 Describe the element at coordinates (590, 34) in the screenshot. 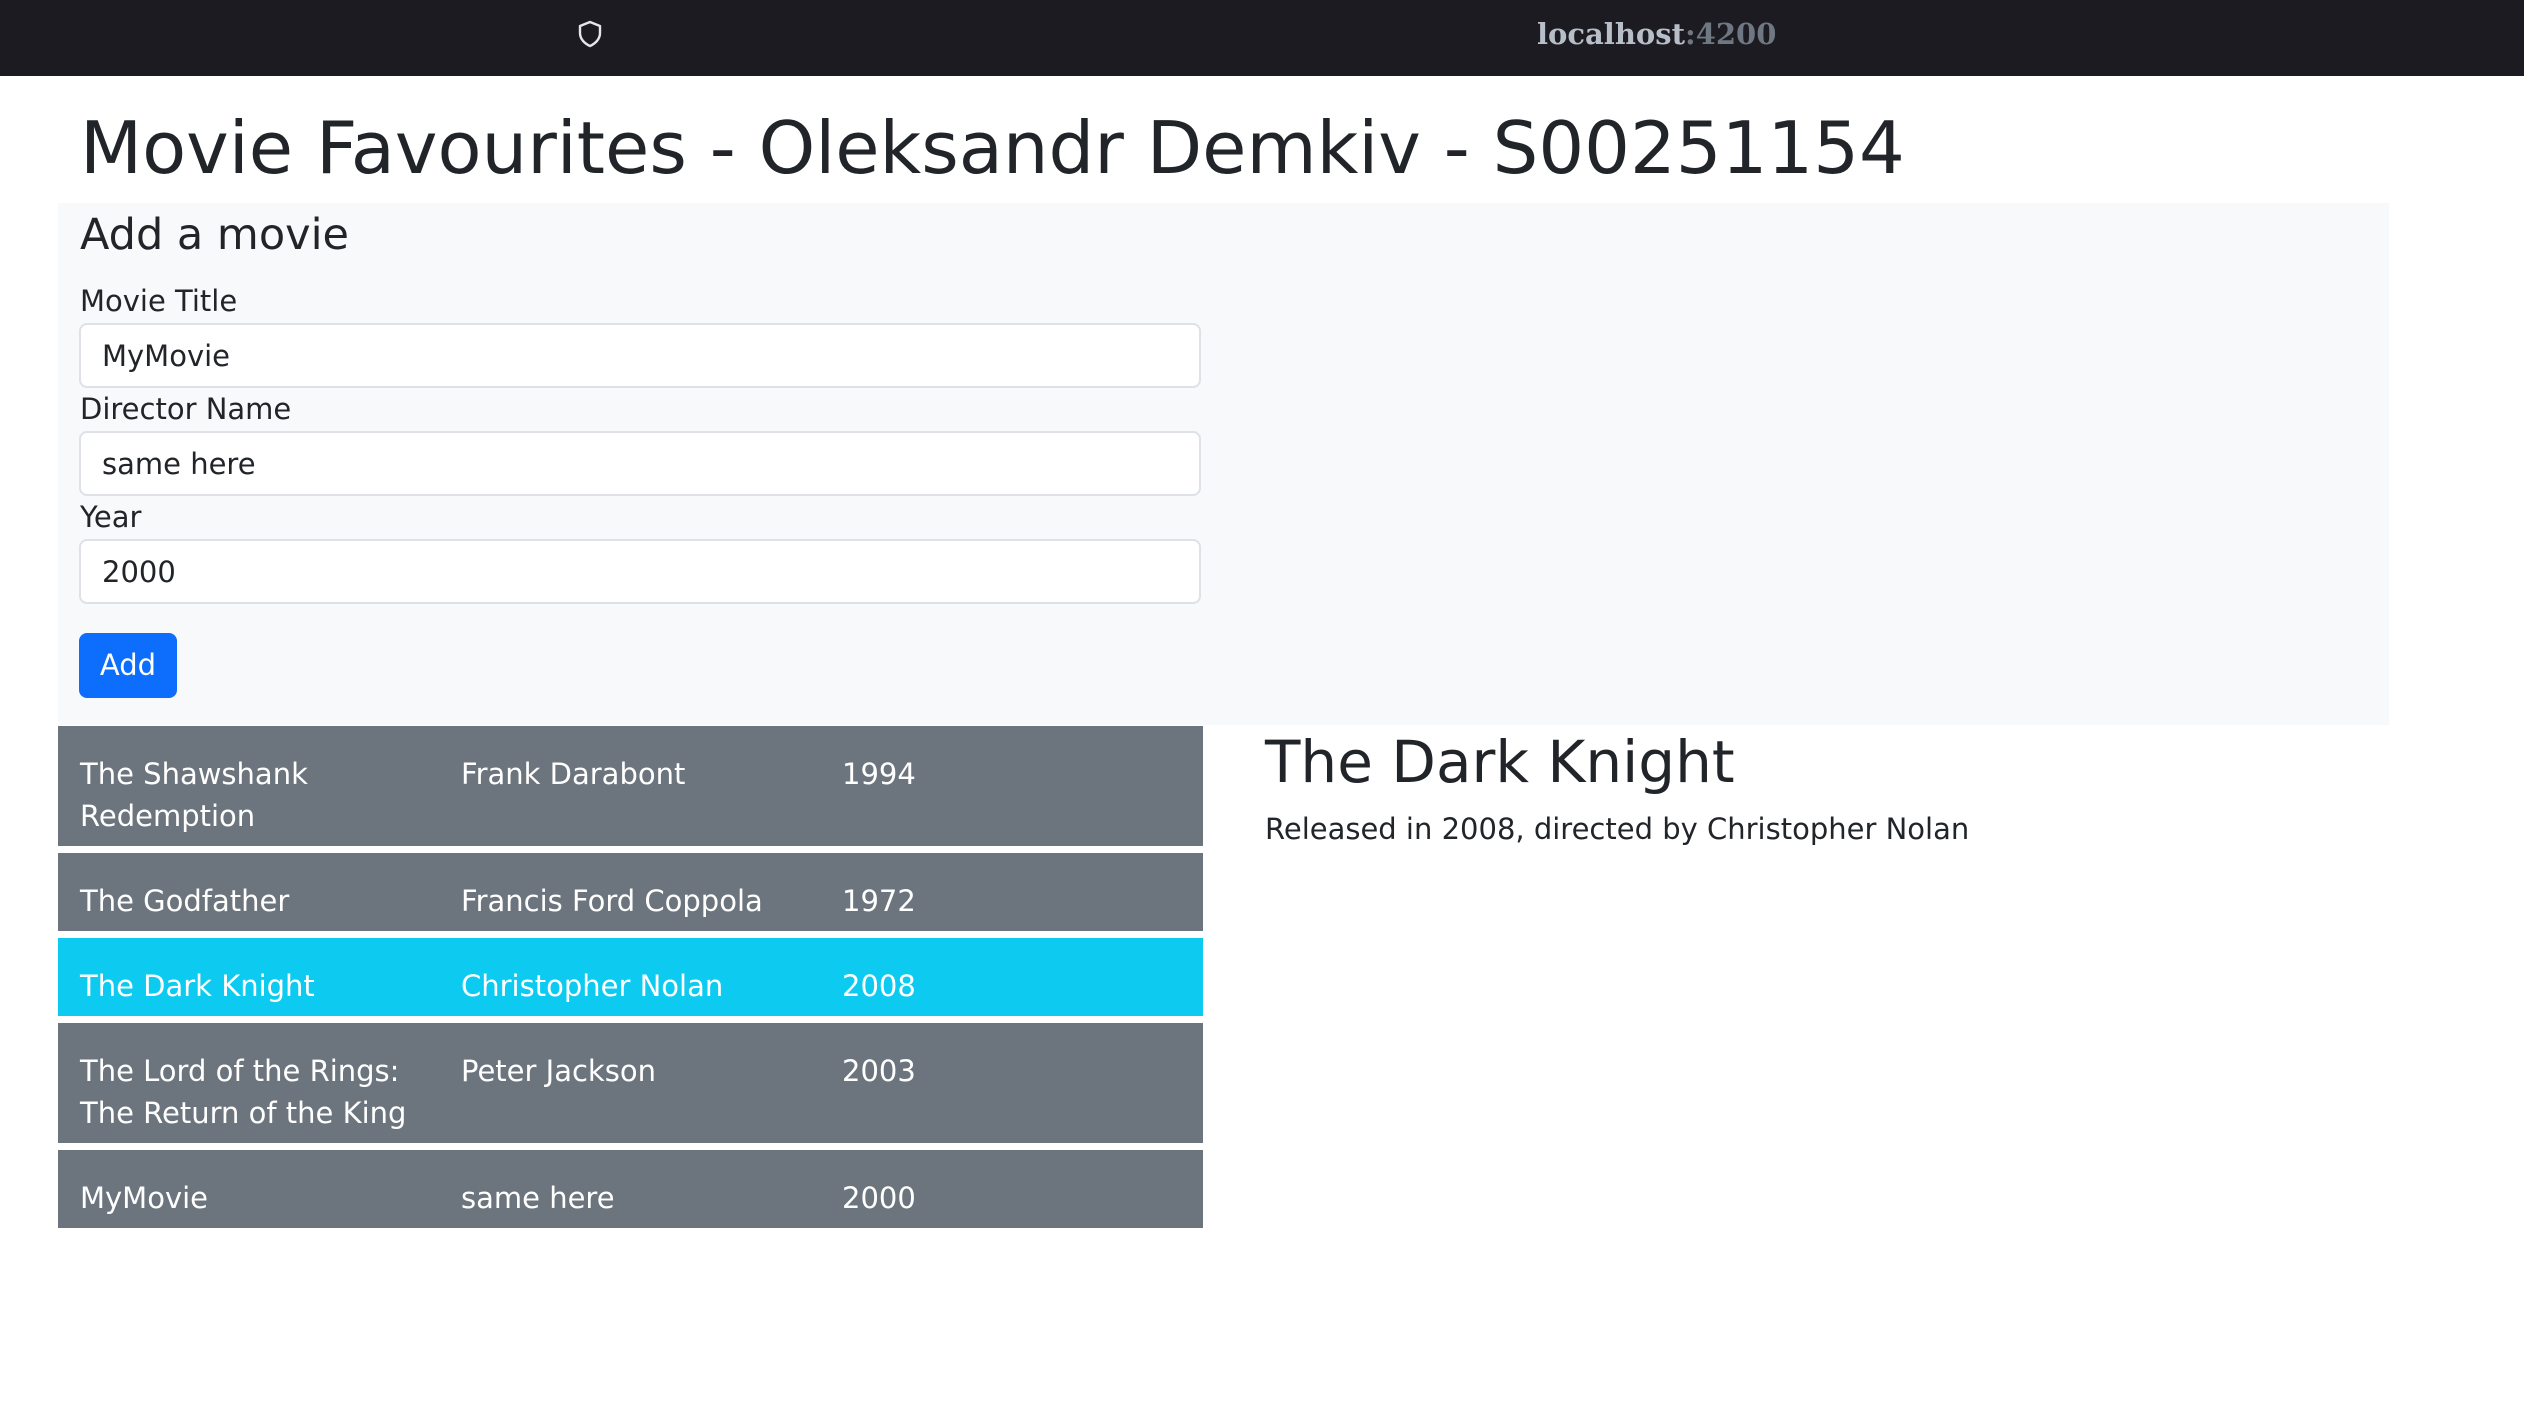

I see `shield-icon` at that location.